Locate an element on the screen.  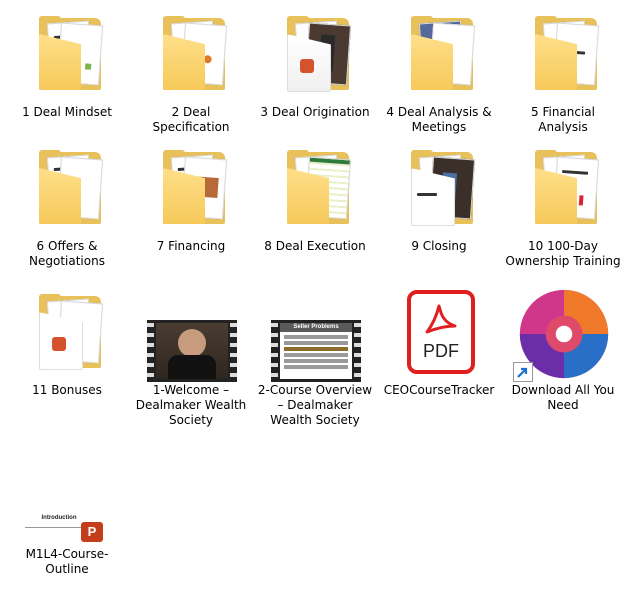
item-label: 3 Deal Origination is located at coordinates (315, 112).